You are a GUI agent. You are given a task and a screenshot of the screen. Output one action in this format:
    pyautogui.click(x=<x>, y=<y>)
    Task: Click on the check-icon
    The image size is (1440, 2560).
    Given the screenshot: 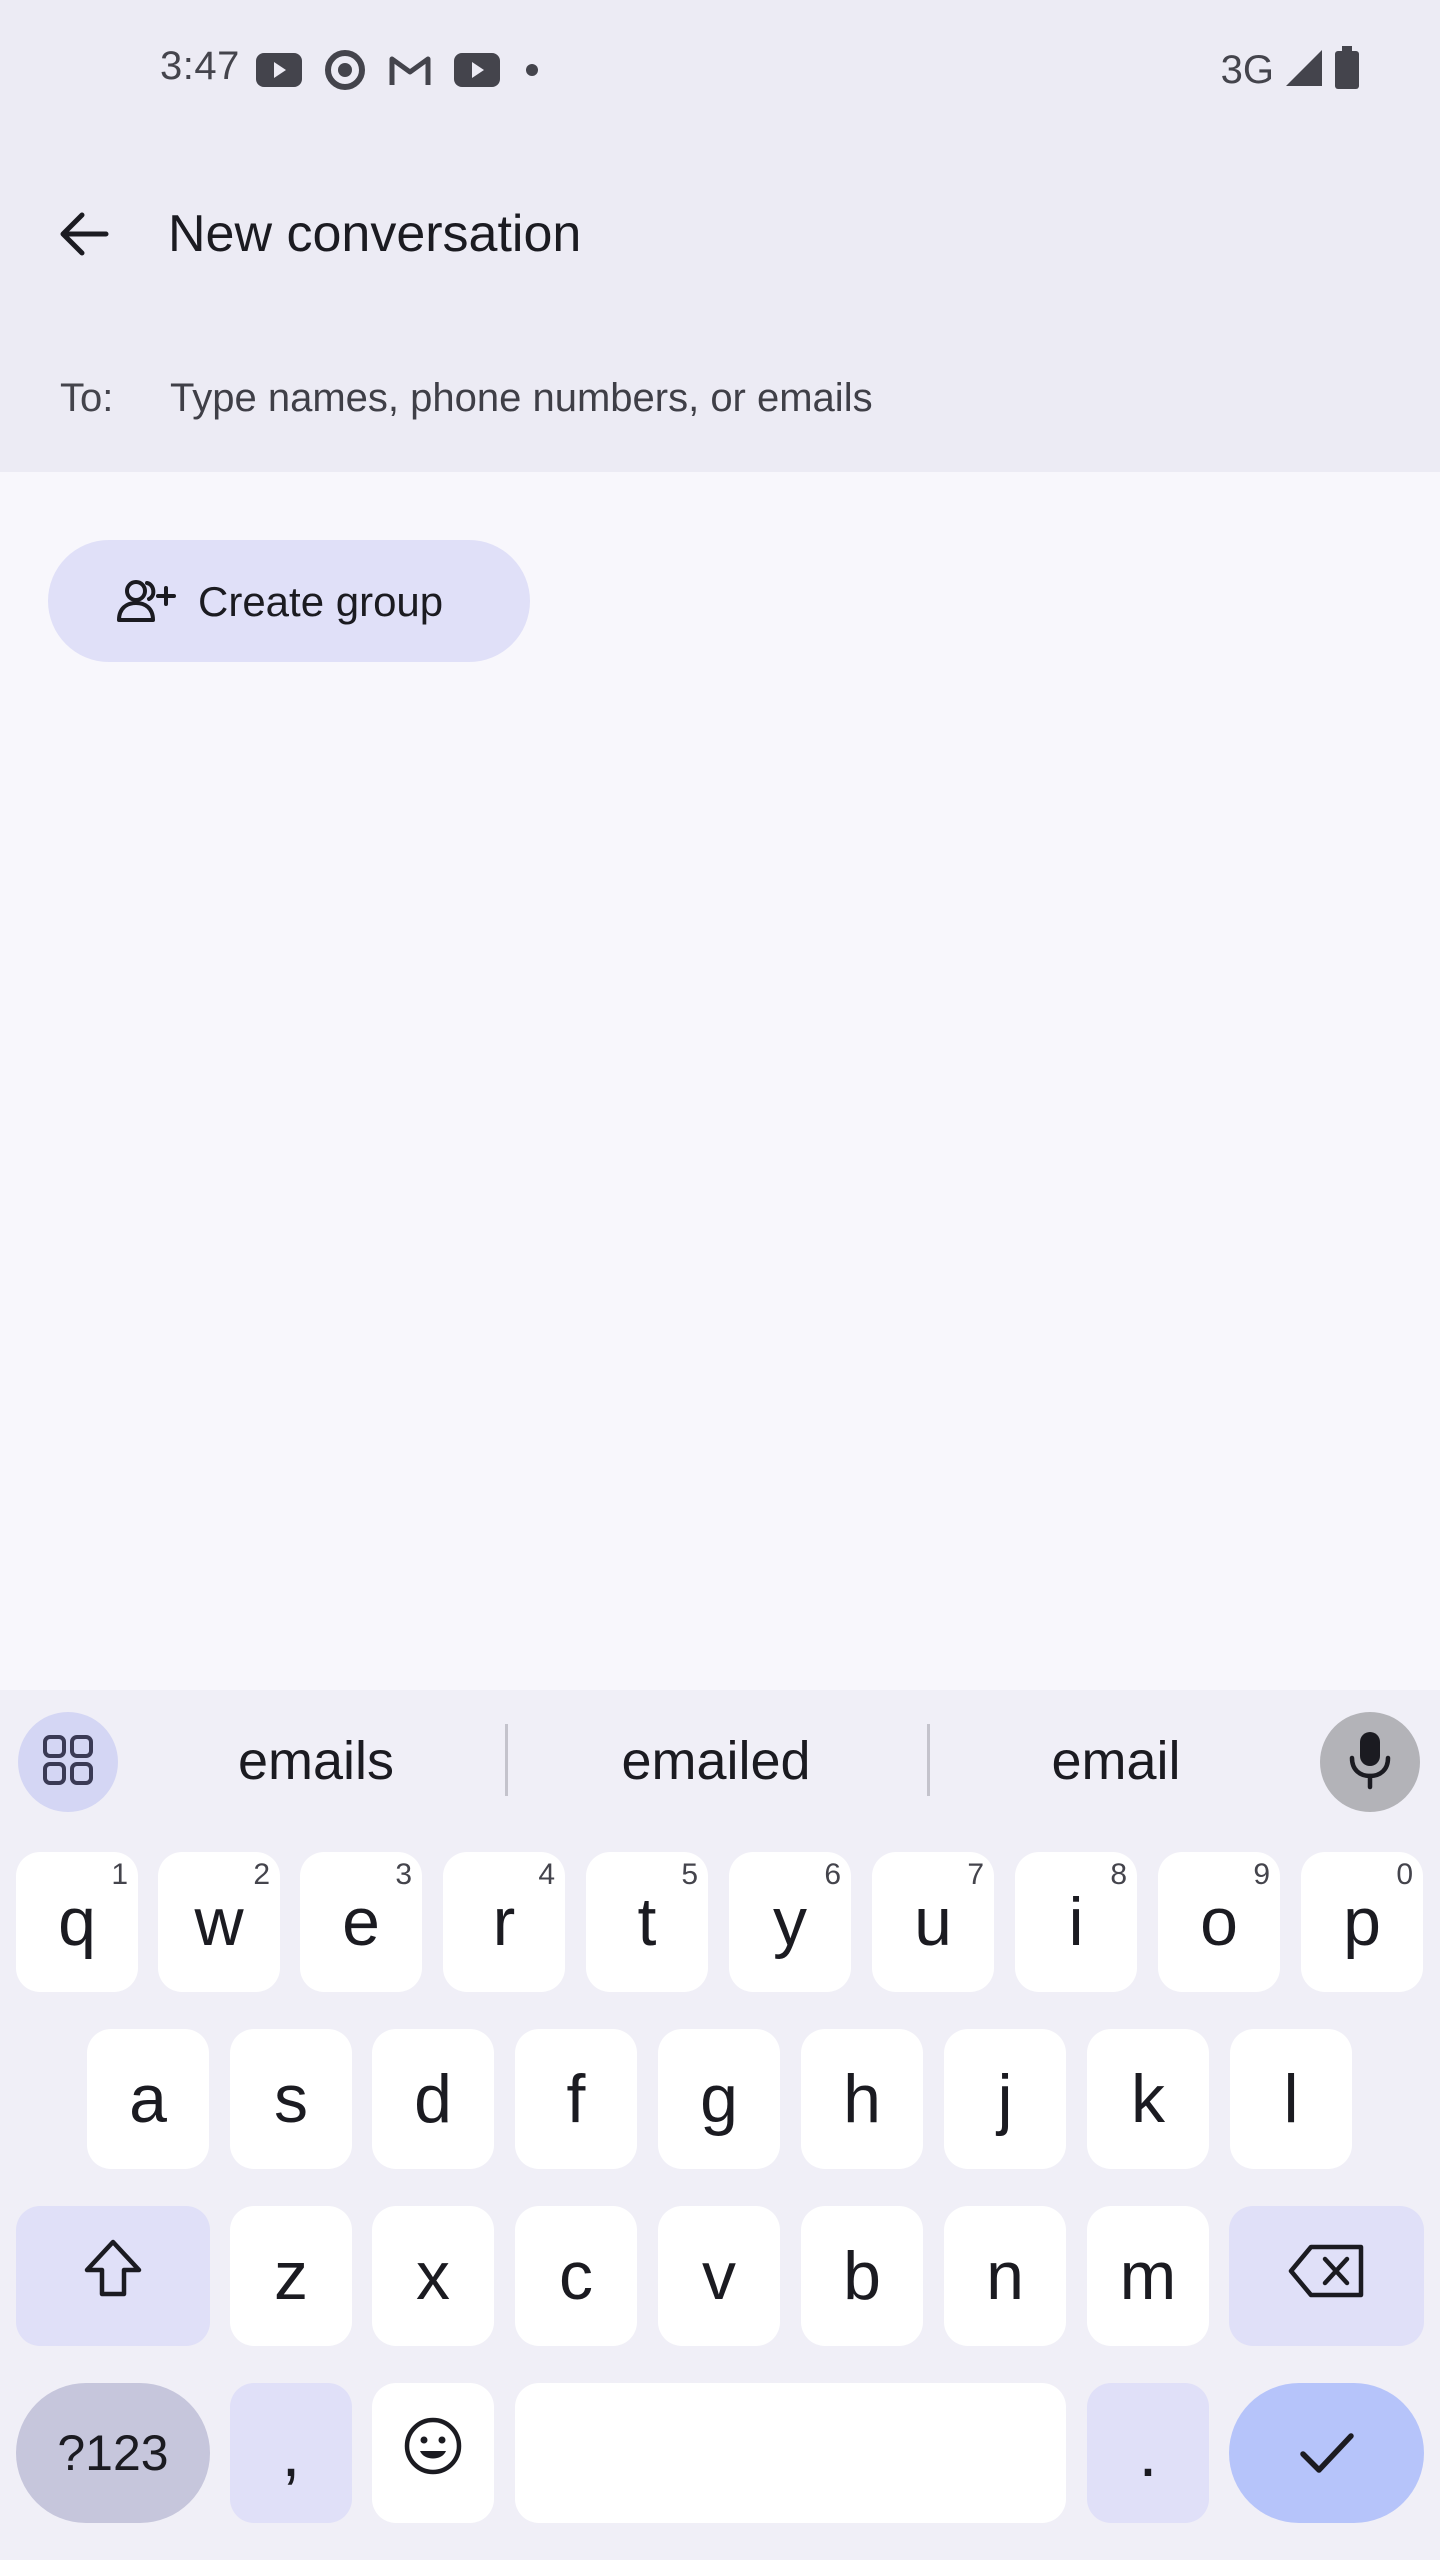 What is the action you would take?
    pyautogui.click(x=1327, y=2453)
    